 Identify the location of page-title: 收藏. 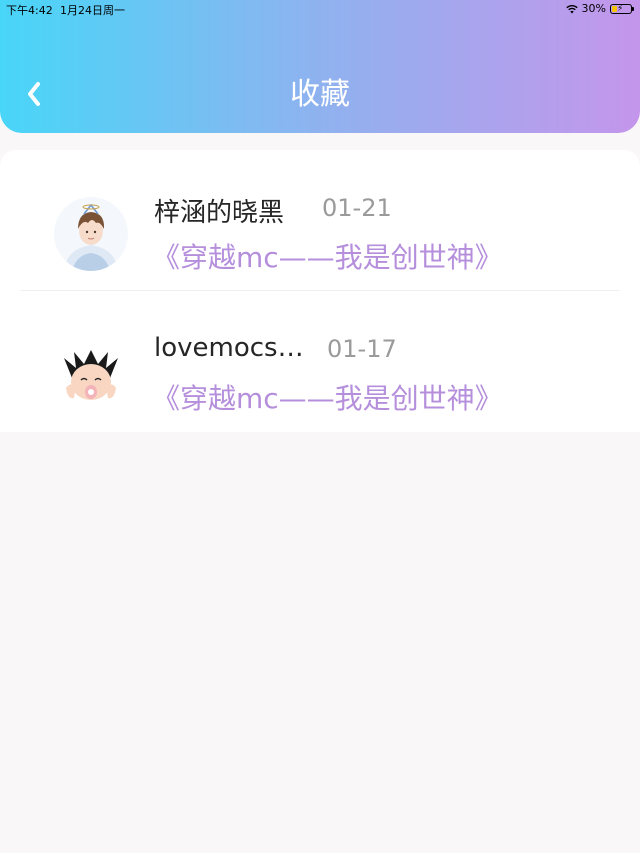
(320, 94).